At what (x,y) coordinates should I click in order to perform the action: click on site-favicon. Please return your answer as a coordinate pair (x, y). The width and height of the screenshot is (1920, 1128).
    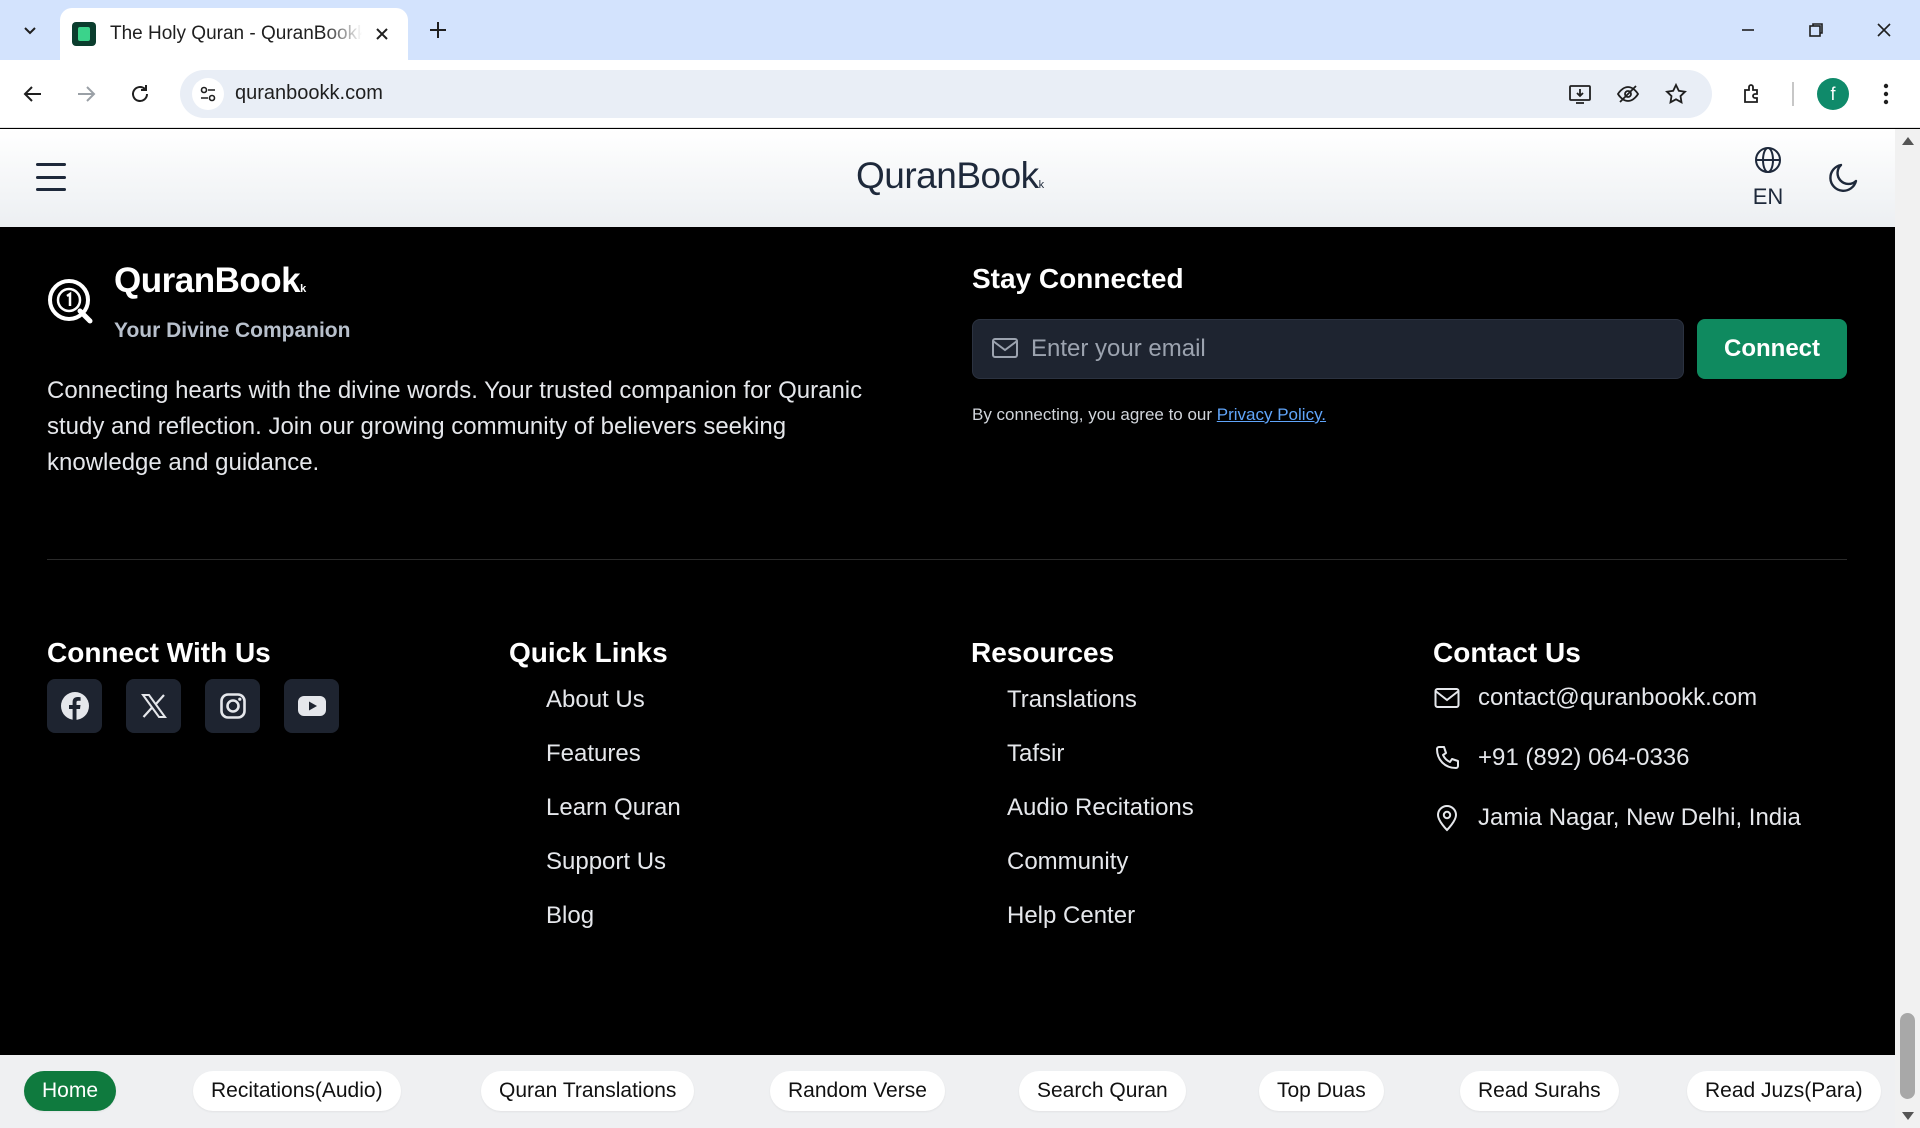
    Looking at the image, I should click on (84, 34).